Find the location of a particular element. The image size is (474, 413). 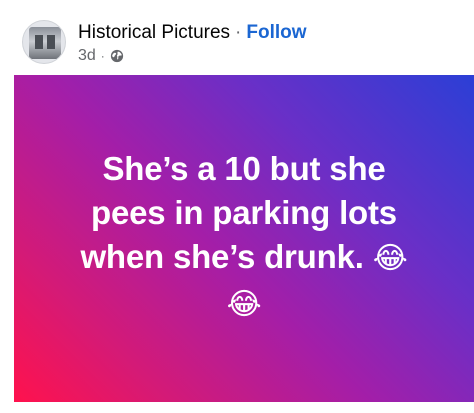

page-name: Historical Pictures is located at coordinates (154, 33).